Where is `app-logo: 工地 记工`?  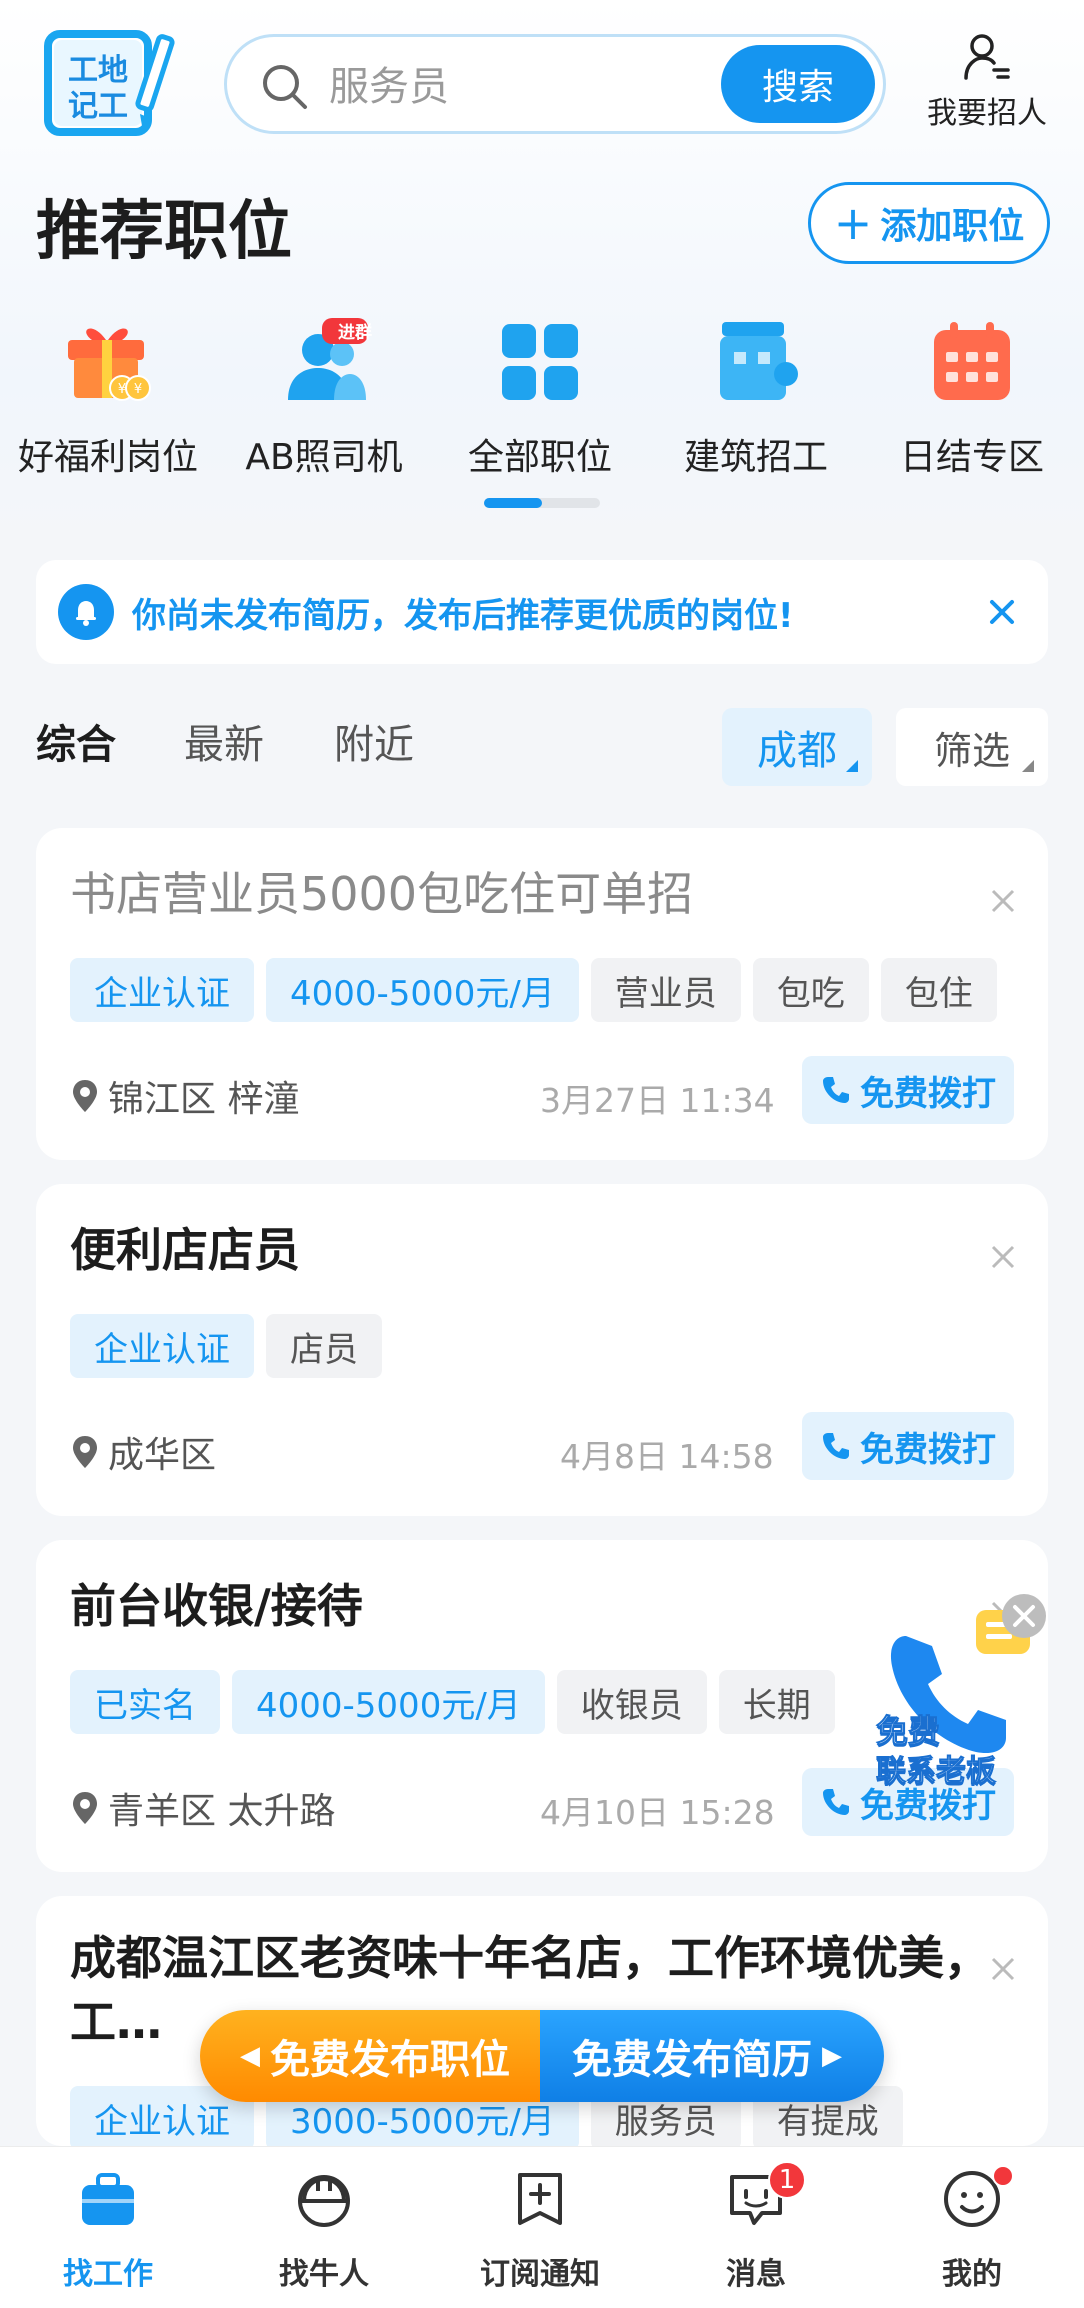 app-logo: 工地 记工 is located at coordinates (114, 84).